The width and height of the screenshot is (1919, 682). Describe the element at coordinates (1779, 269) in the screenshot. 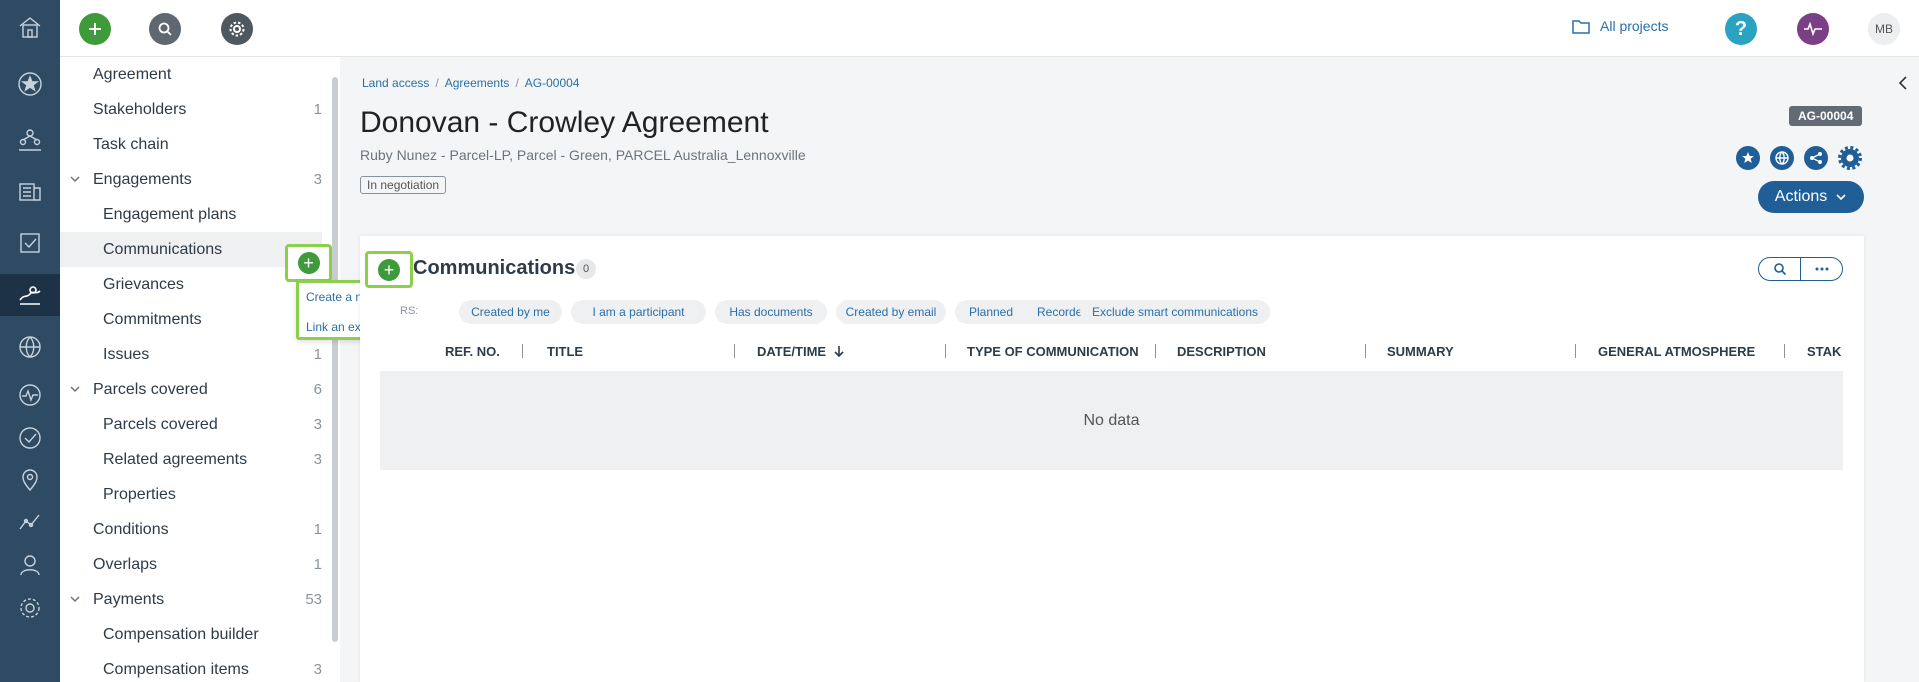

I see `panel-search-button` at that location.